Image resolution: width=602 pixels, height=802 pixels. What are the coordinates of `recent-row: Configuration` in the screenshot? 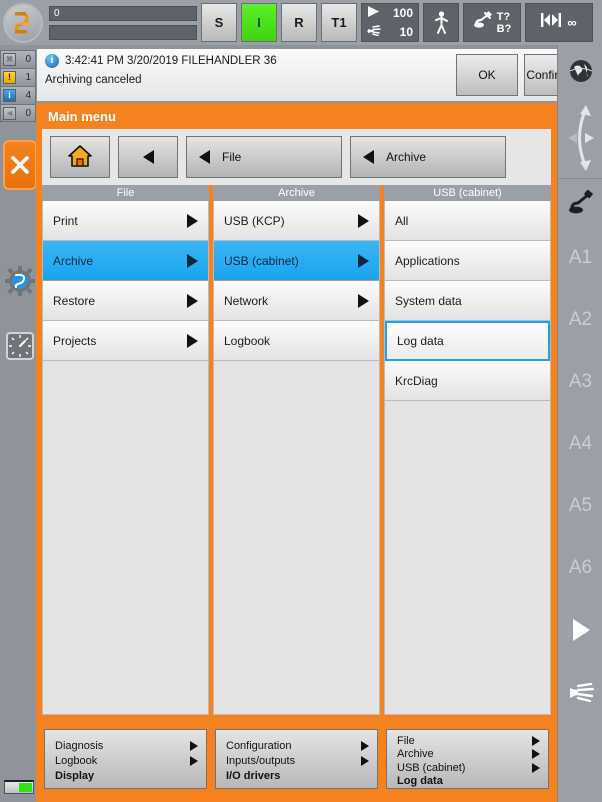 It's located at (297, 746).